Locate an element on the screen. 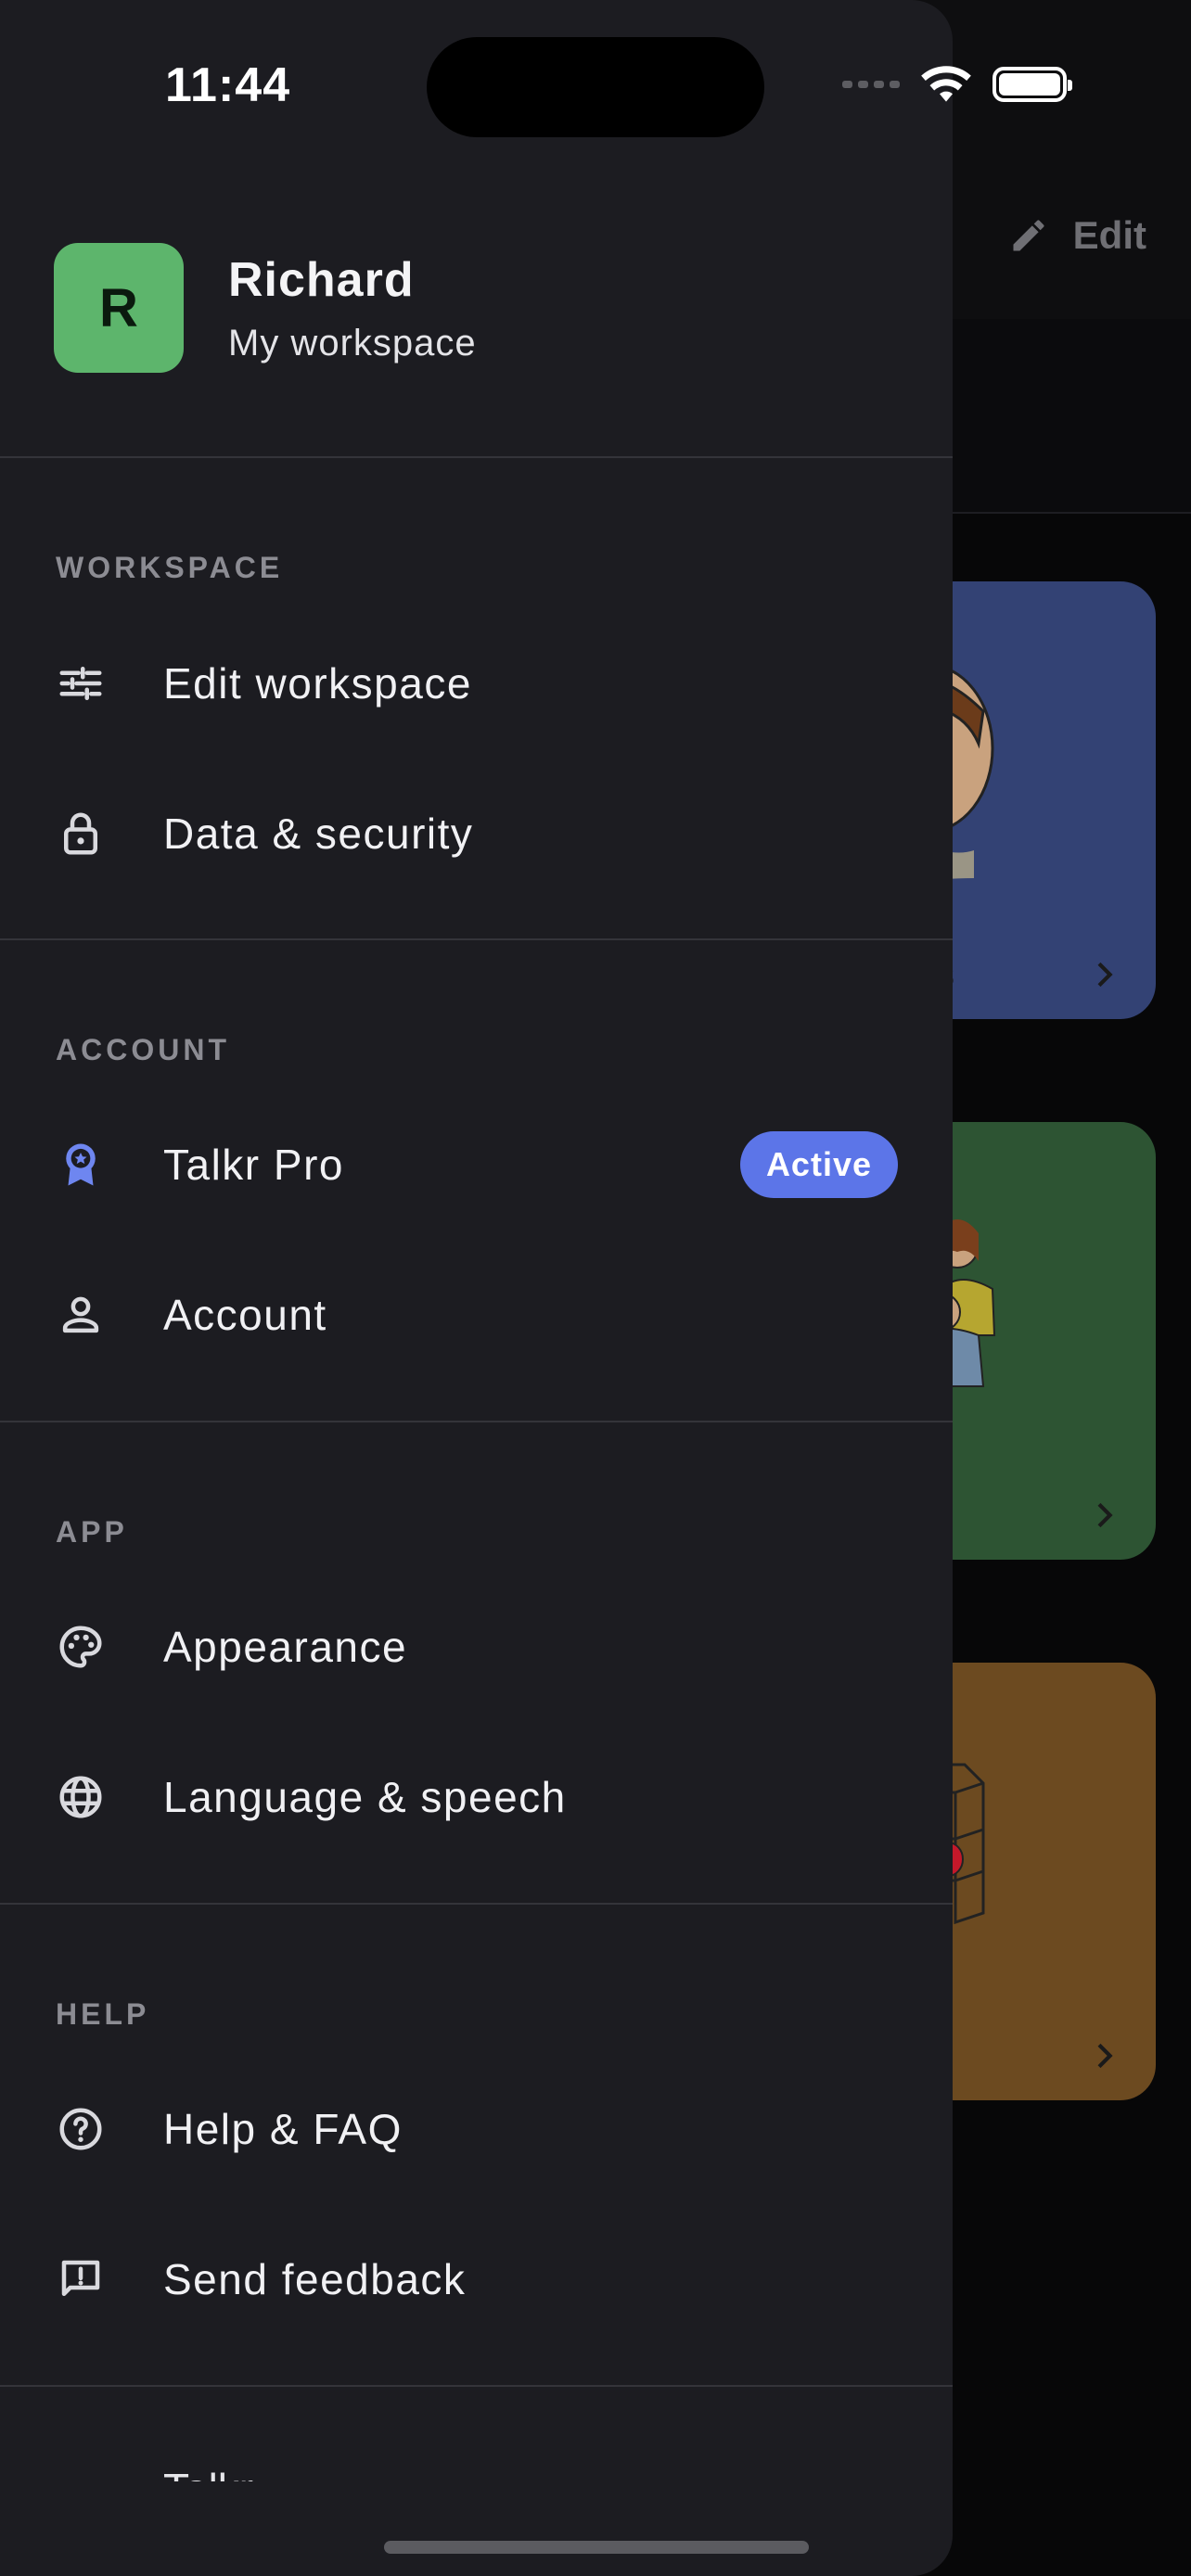  profile-name: Richard is located at coordinates (321, 279).